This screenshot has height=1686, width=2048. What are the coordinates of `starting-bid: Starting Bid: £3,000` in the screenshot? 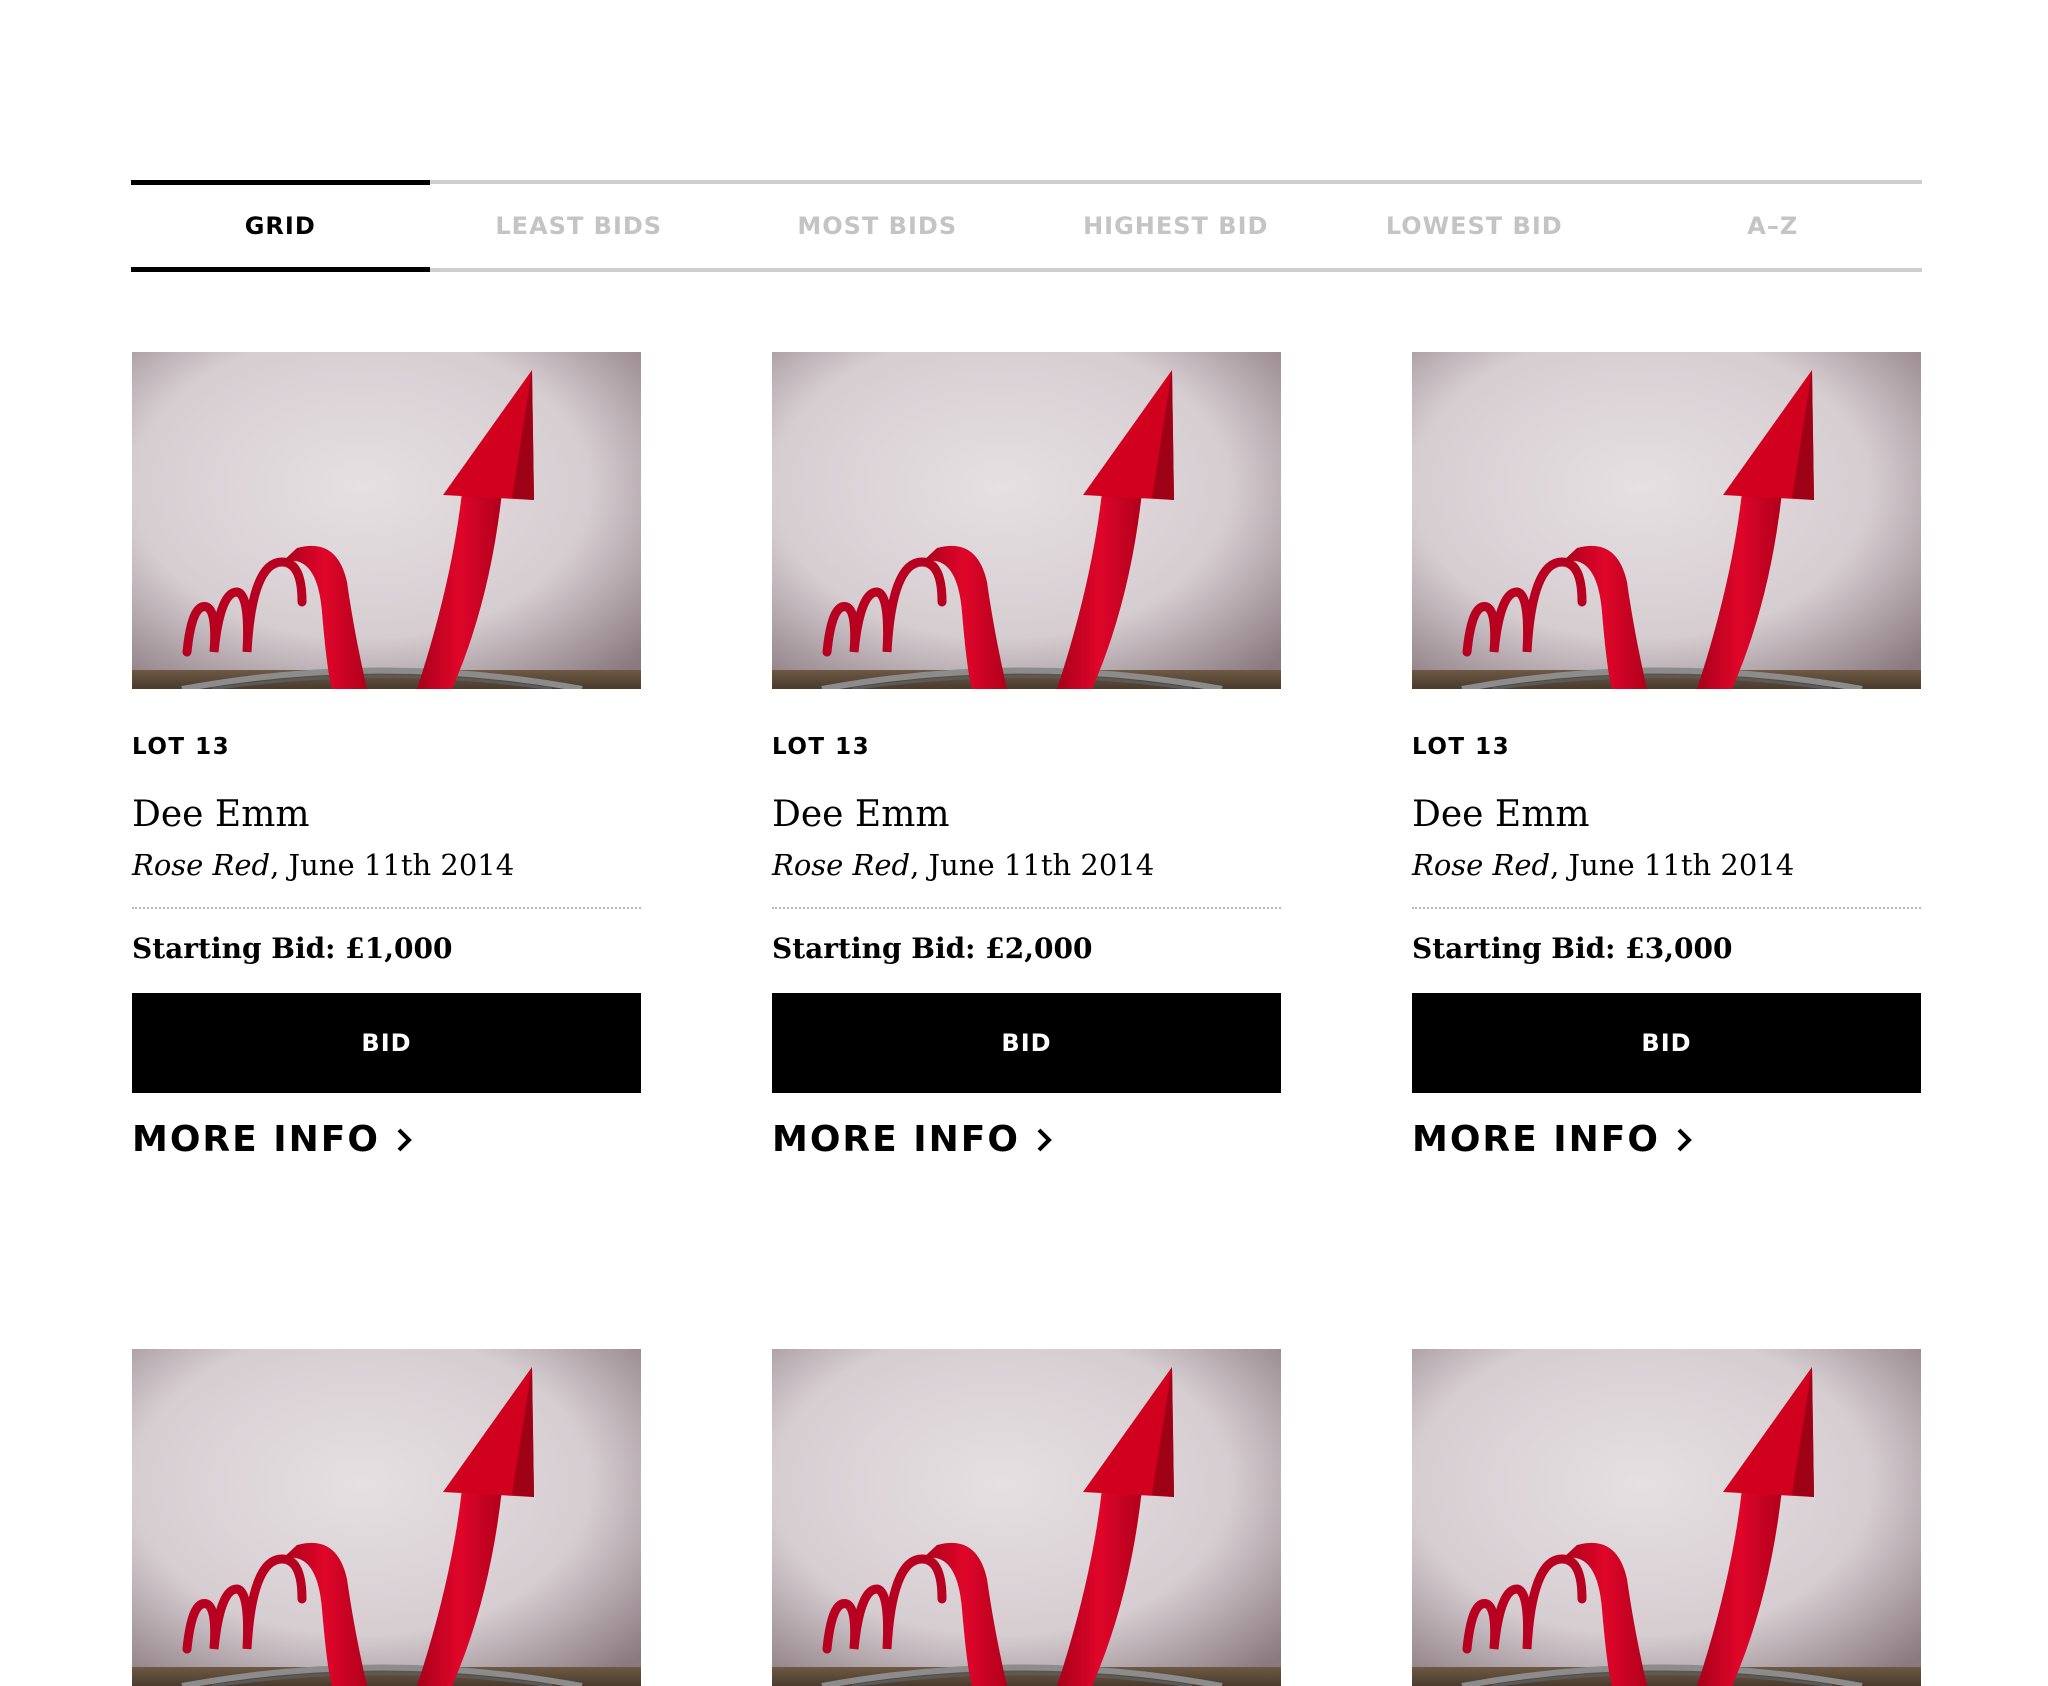 It's located at (1572, 948).